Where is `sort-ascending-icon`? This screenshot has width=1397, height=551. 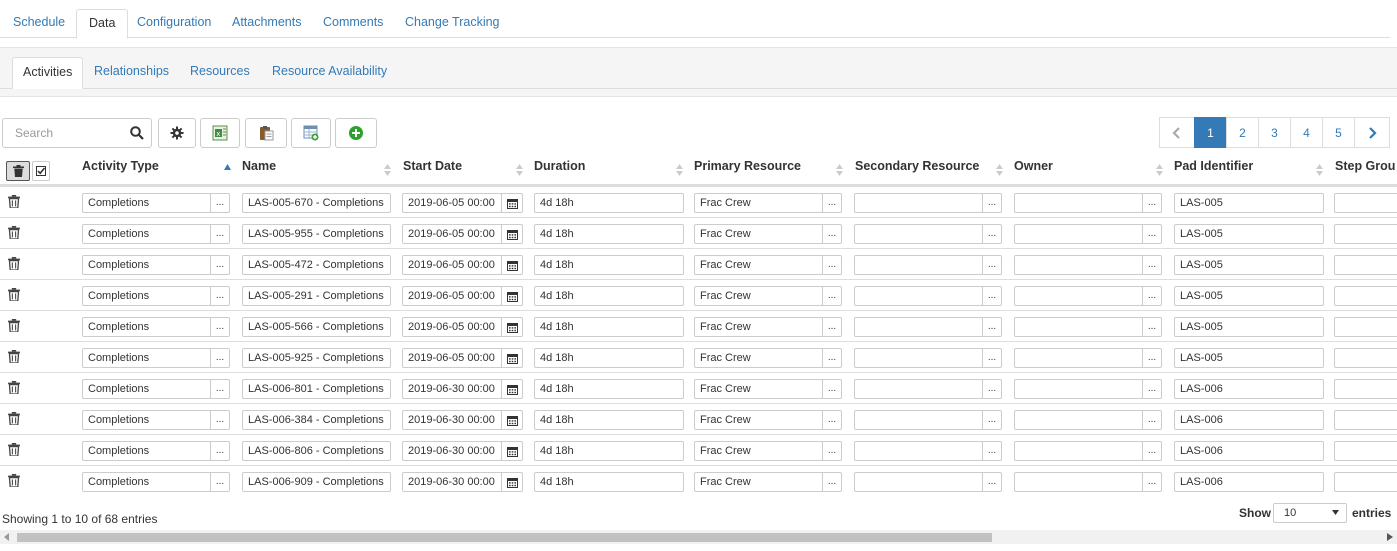 sort-ascending-icon is located at coordinates (227, 170).